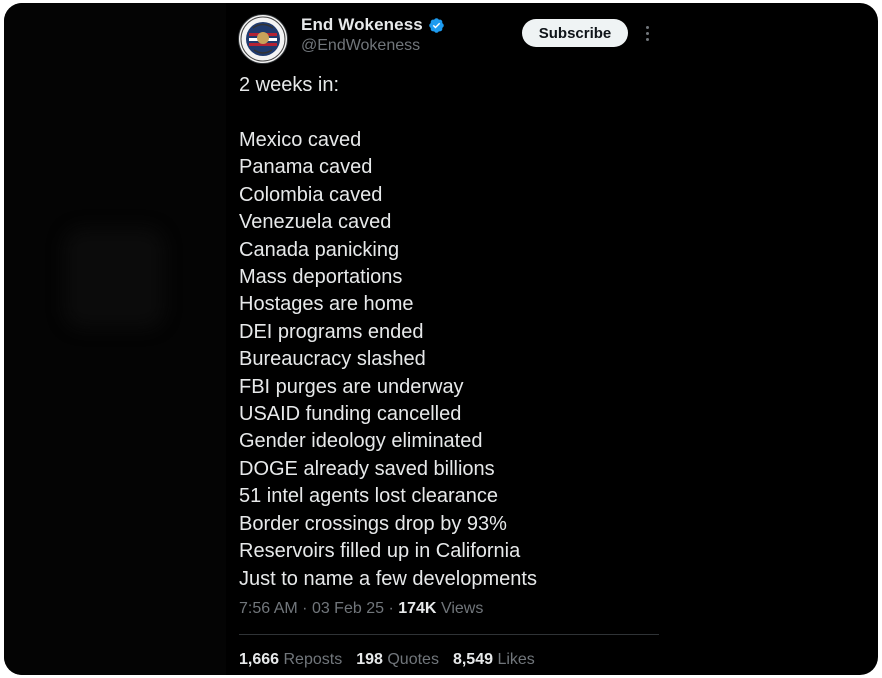  Describe the element at coordinates (332, 359) in the screenshot. I see `tweet-line: Bureaucracy slashed` at that location.